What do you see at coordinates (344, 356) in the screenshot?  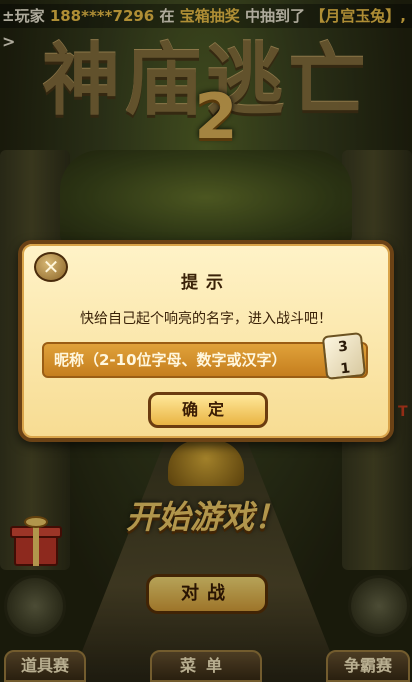 I see `random-name-dice-icon: 3 1` at bounding box center [344, 356].